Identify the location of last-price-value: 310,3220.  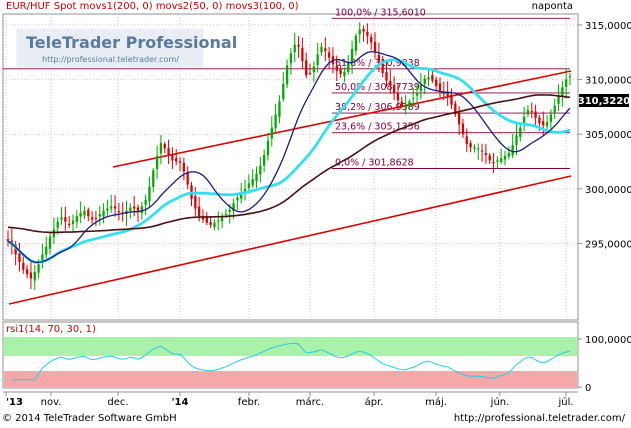
(604, 101).